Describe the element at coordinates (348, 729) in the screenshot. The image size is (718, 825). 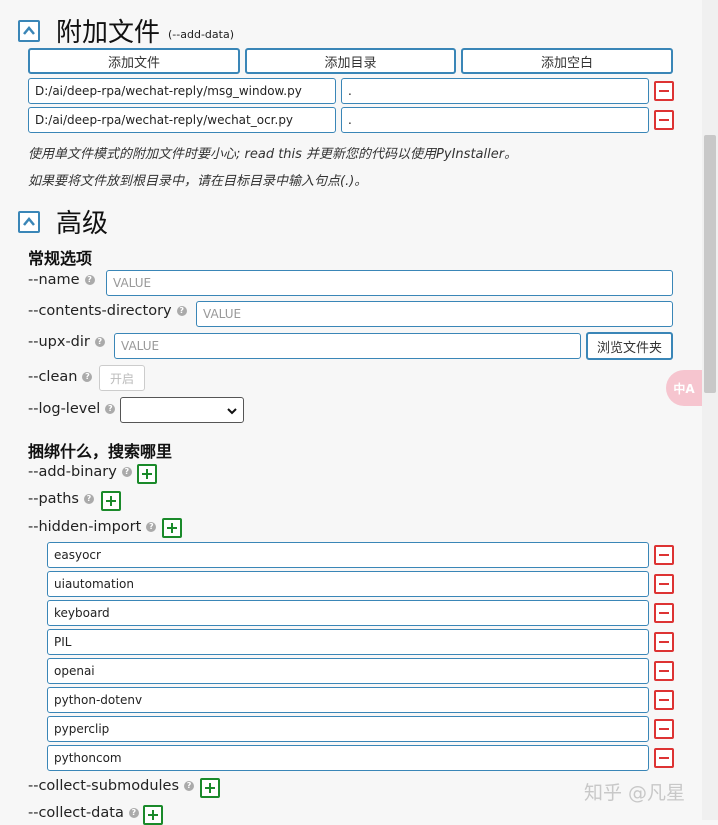
I see `hidden-import-input: pyperclip` at that location.